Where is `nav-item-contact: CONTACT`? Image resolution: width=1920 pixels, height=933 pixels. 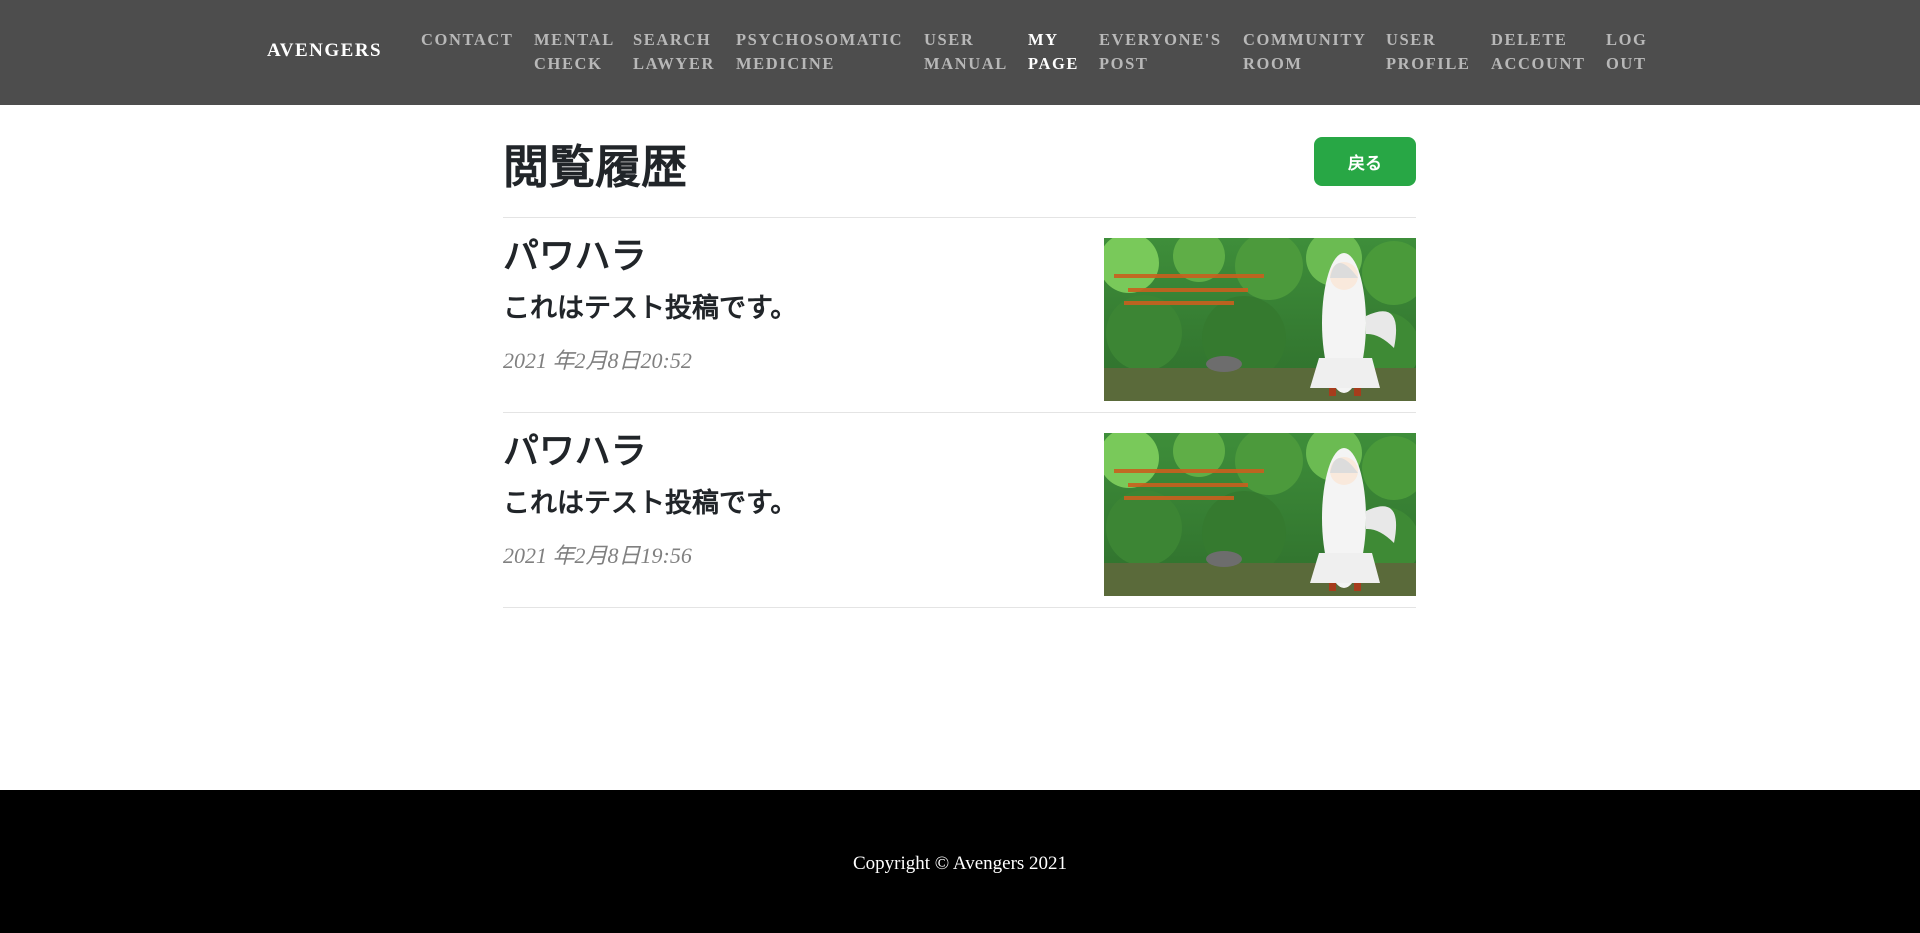 nav-item-contact: CONTACT is located at coordinates (467, 40).